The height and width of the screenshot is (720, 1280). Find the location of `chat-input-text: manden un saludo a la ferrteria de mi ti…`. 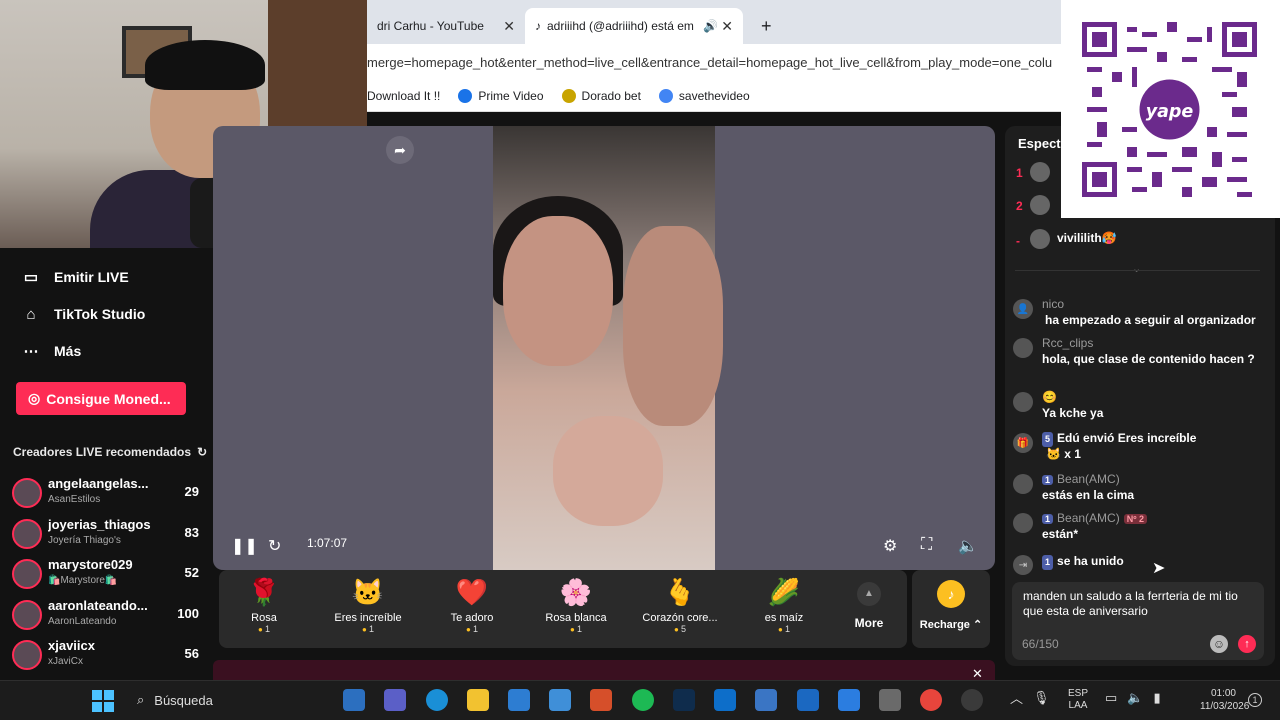

chat-input-text: manden un saludo a la ferrteria de mi ti… is located at coordinates (1140, 604).